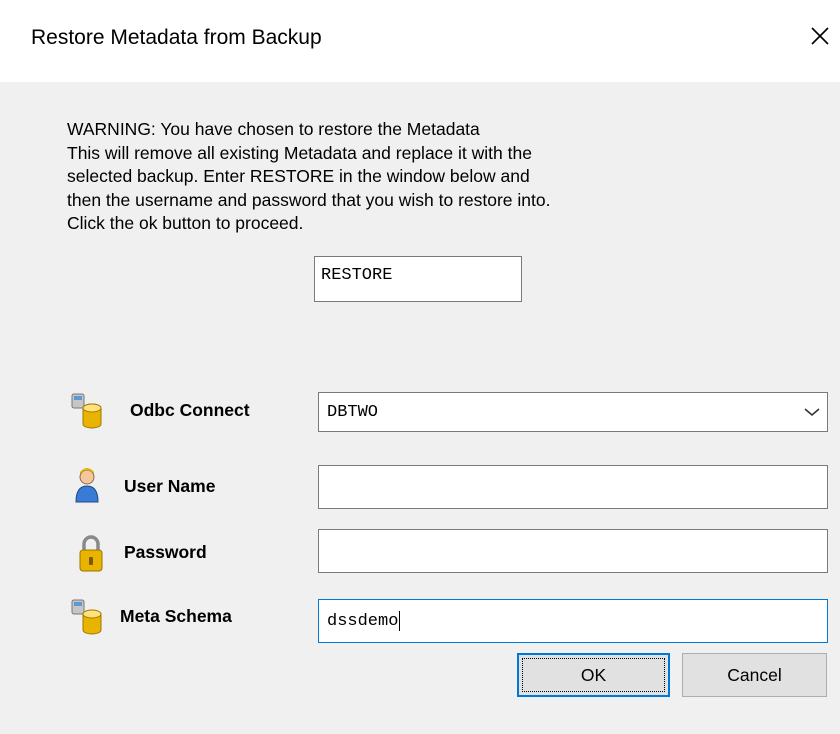  I want to click on restore-confirm-input: RESTORE, so click(418, 279).